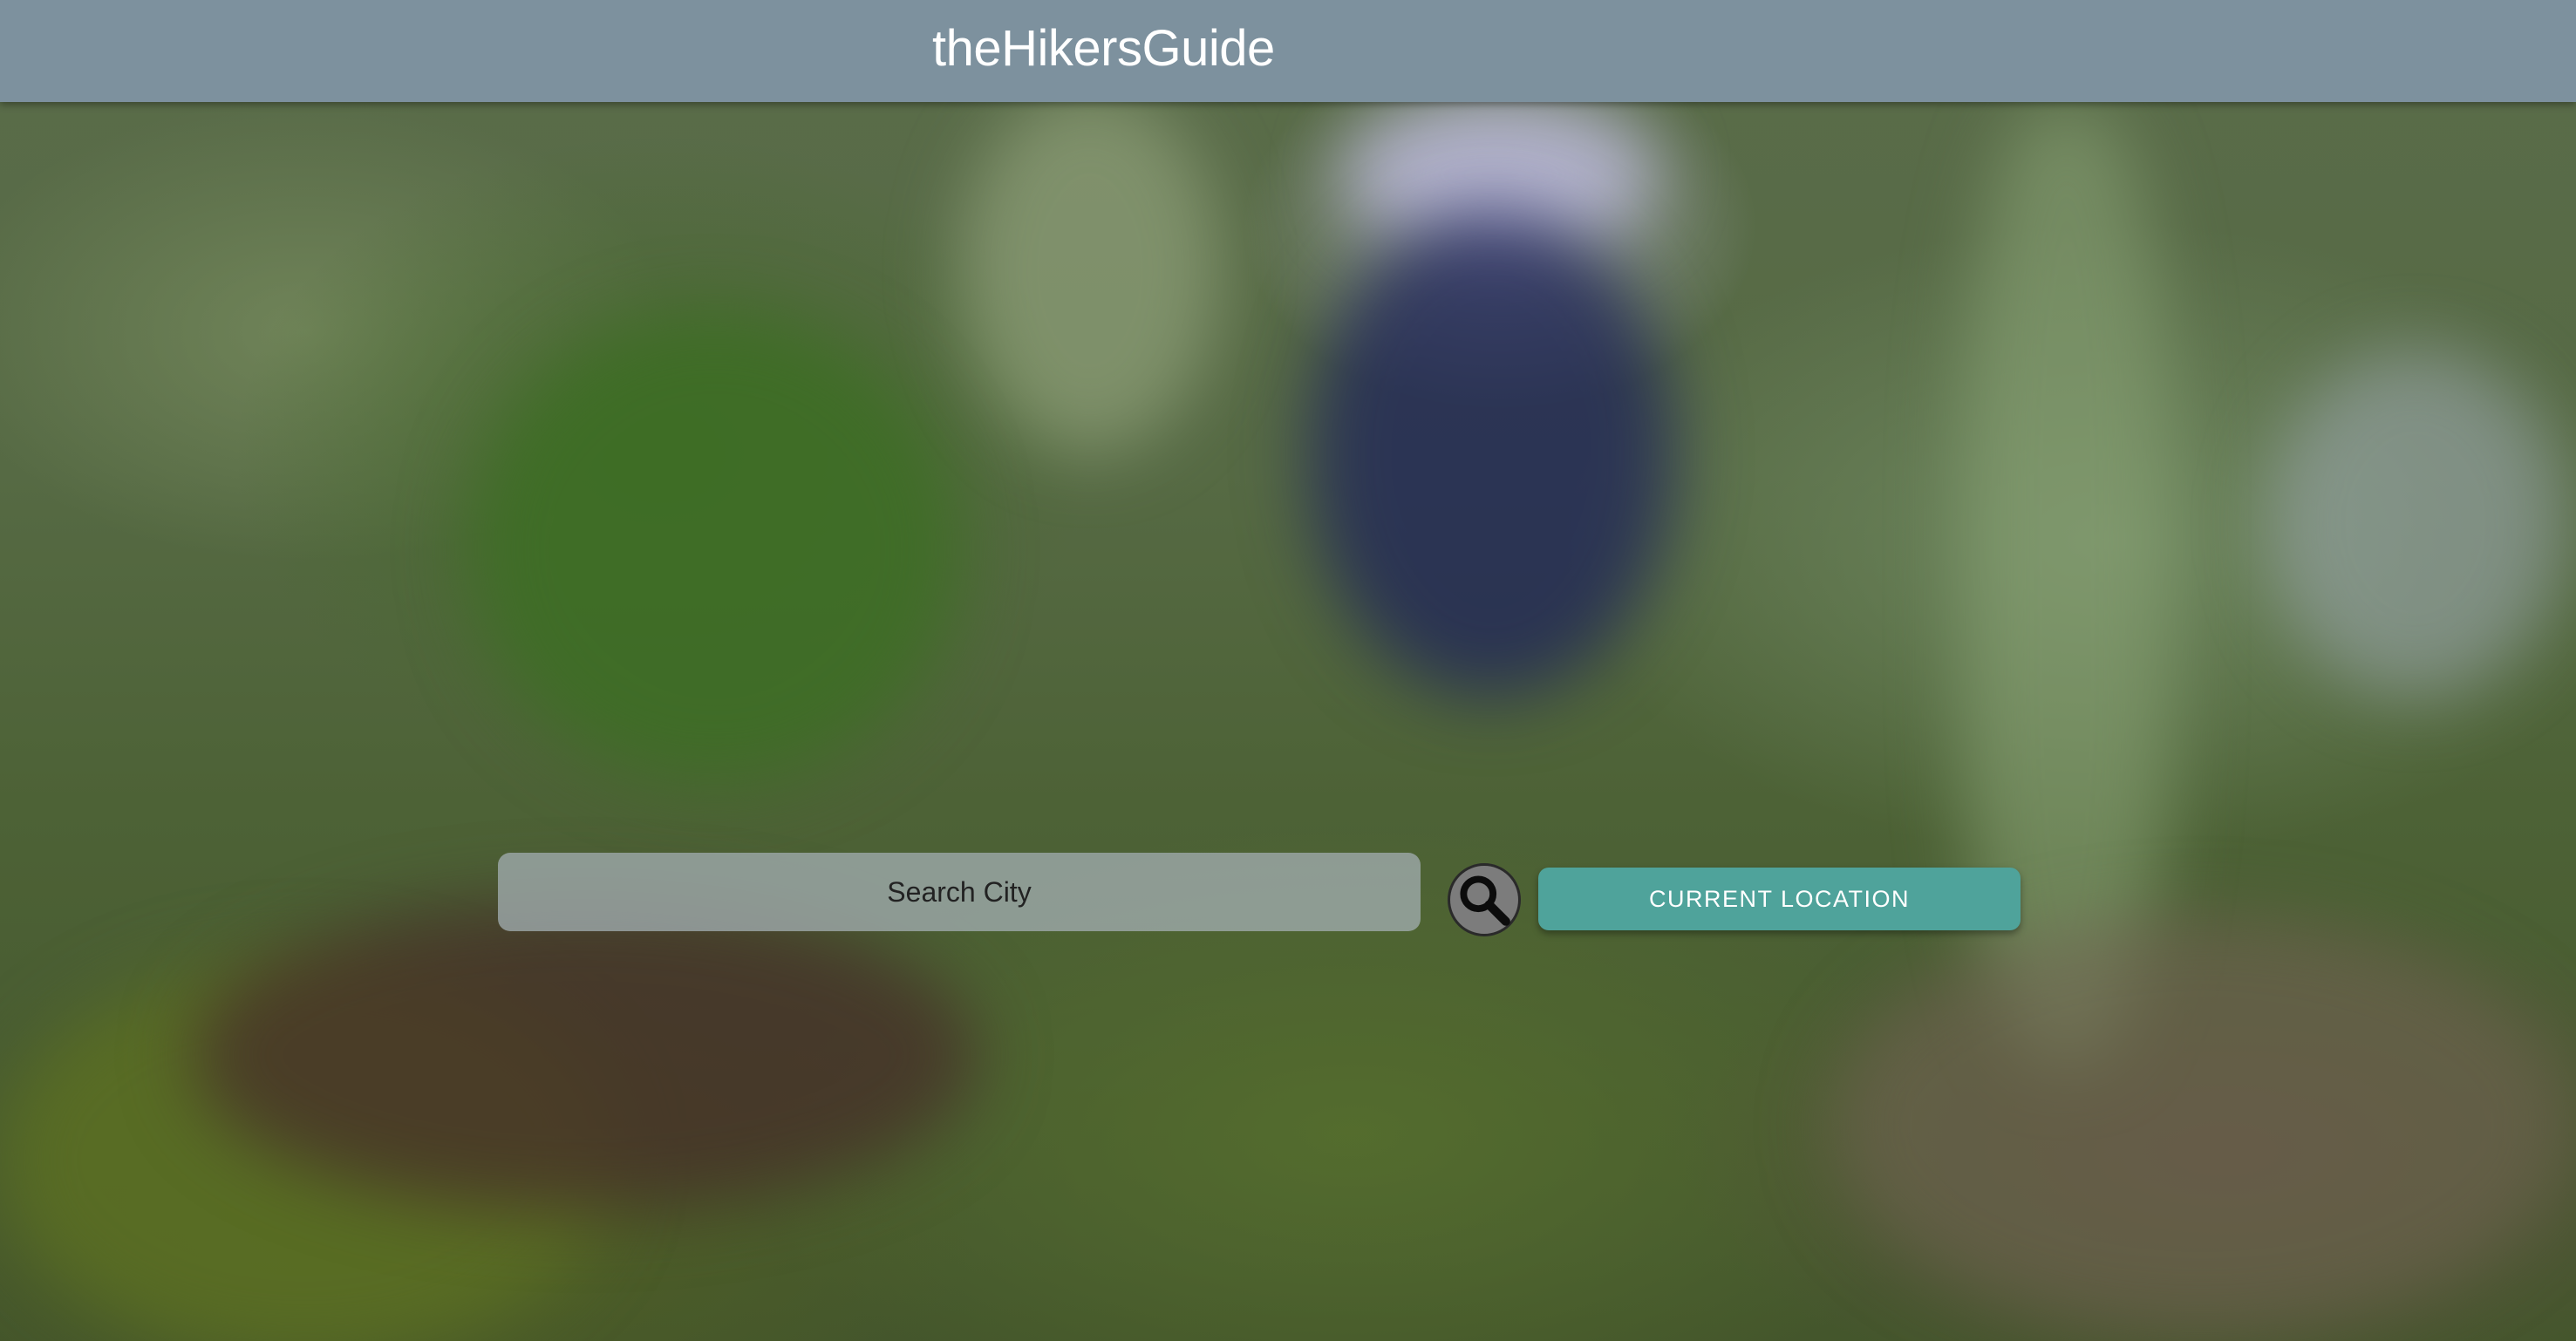 This screenshot has width=2576, height=1341. Describe the element at coordinates (1491, 453) in the screenshot. I see `hiker-blur` at that location.